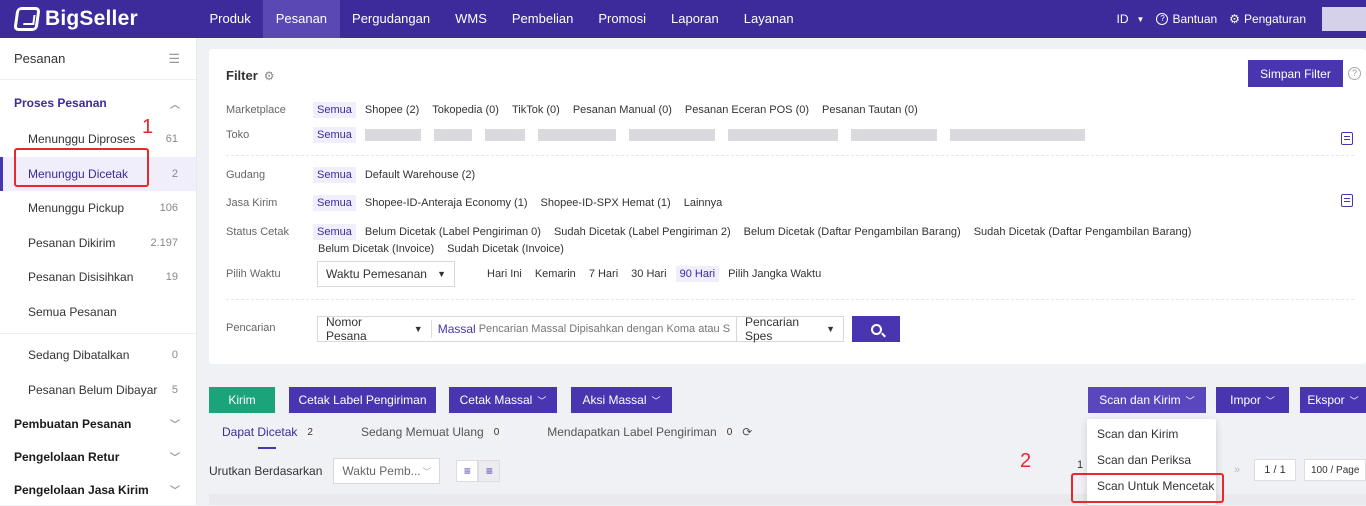 Image resolution: width=1366 pixels, height=506 pixels. What do you see at coordinates (386, 274) in the screenshot?
I see `time-type-select: Waktu Pemesanan ▼` at bounding box center [386, 274].